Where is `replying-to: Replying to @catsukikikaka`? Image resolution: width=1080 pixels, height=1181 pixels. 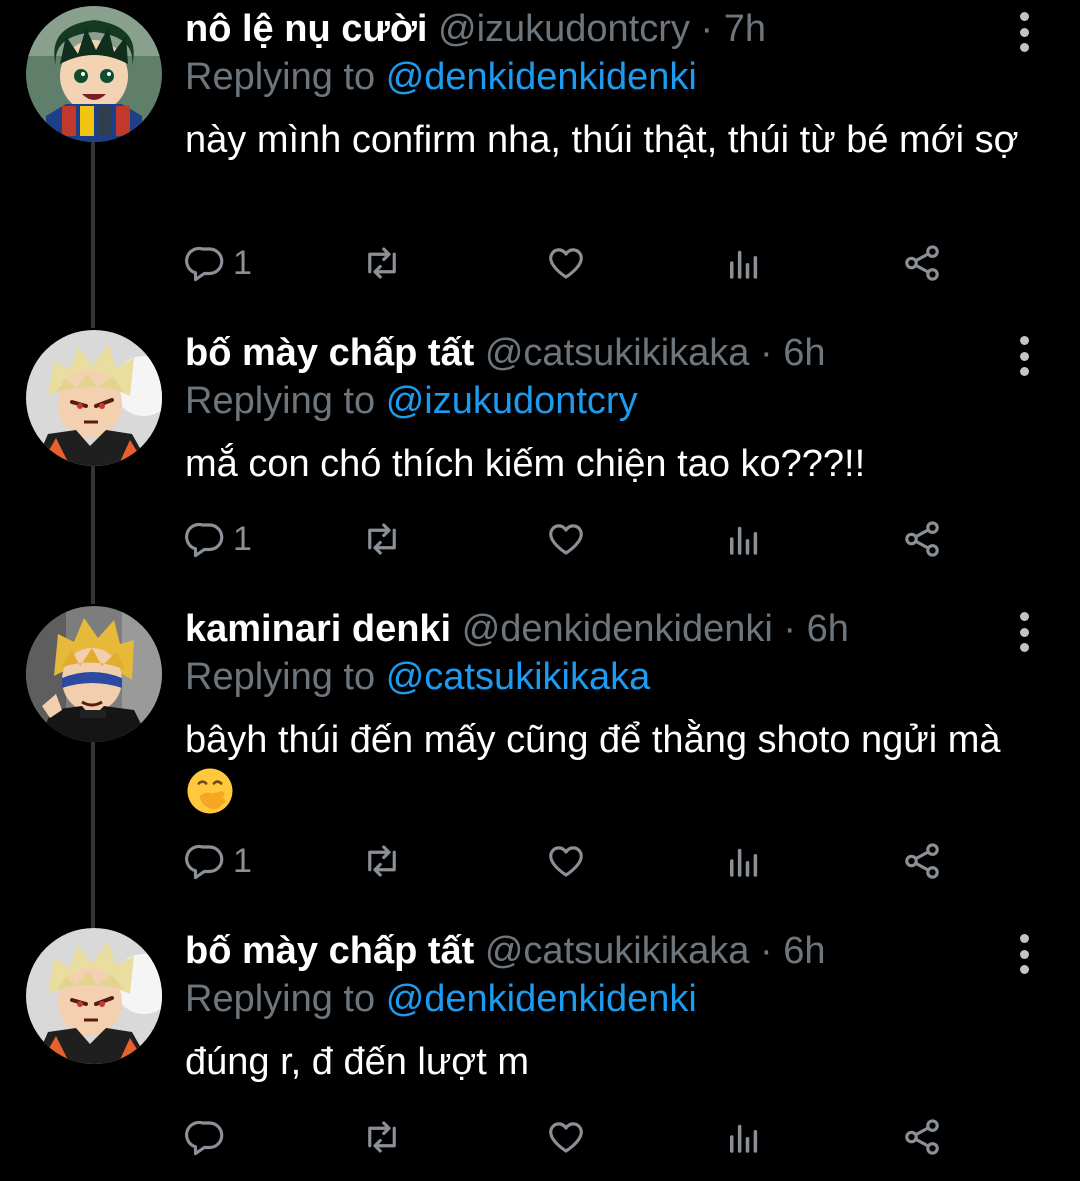
replying-to: Replying to @catsukikikaka is located at coordinates (417, 677).